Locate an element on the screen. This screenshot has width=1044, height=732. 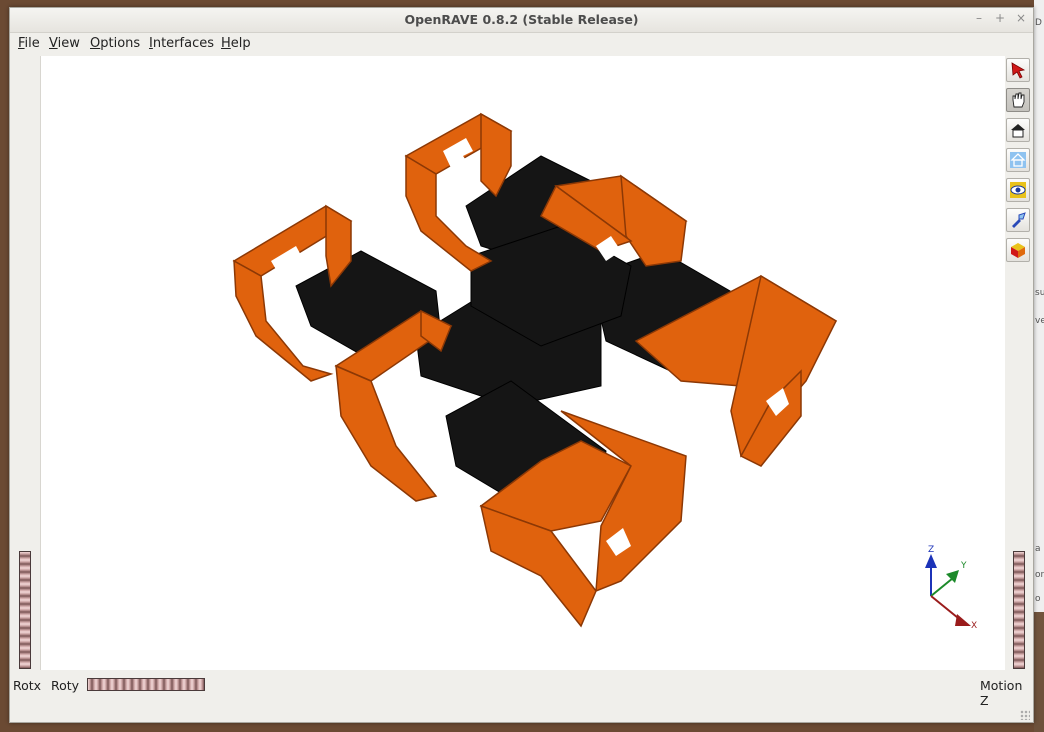
edge-text: a is located at coordinates (1038, 549).